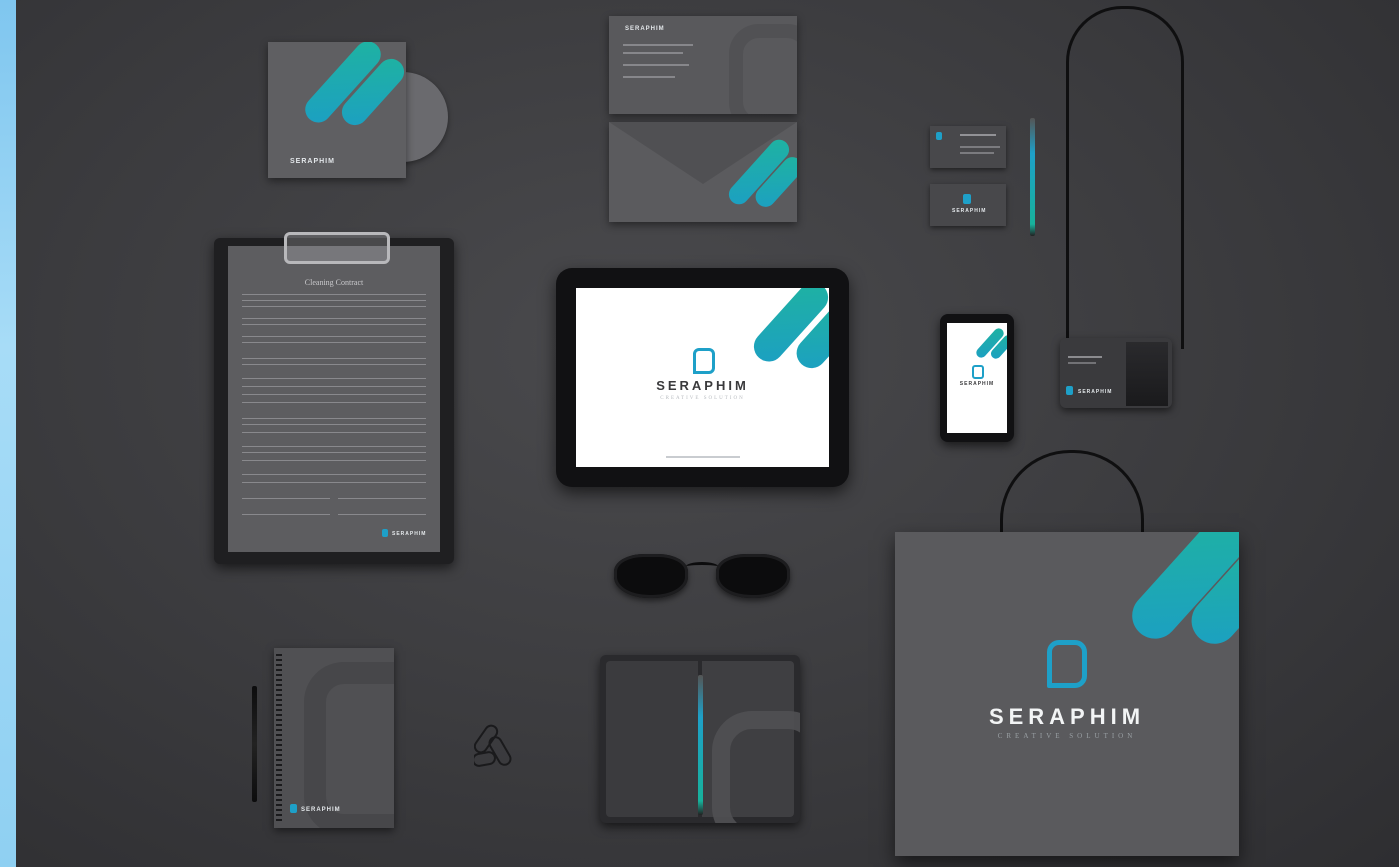 This screenshot has width=1399, height=867. What do you see at coordinates (702, 576) in the screenshot?
I see `sunglasses` at bounding box center [702, 576].